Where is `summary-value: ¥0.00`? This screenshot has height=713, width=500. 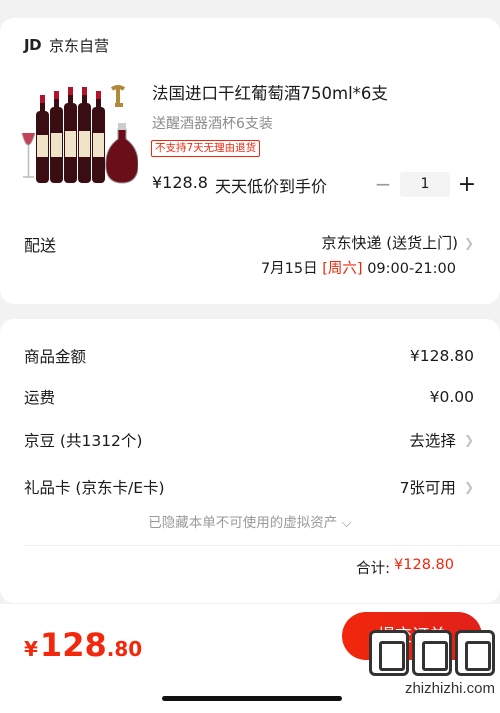
summary-value: ¥0.00 is located at coordinates (451, 397).